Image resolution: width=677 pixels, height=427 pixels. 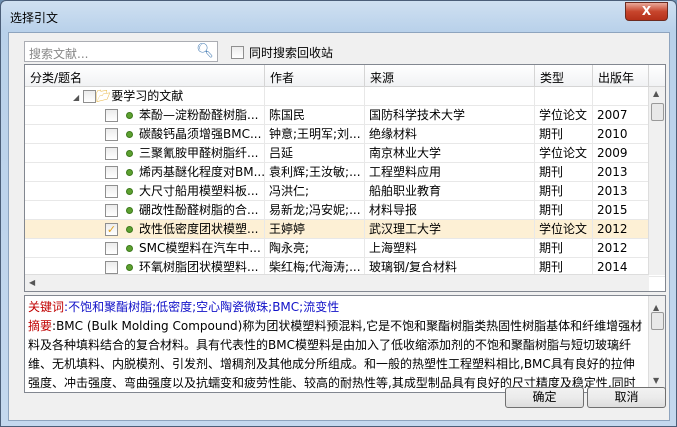 I want to click on abstract-label: 摘要, so click(x=40, y=326).